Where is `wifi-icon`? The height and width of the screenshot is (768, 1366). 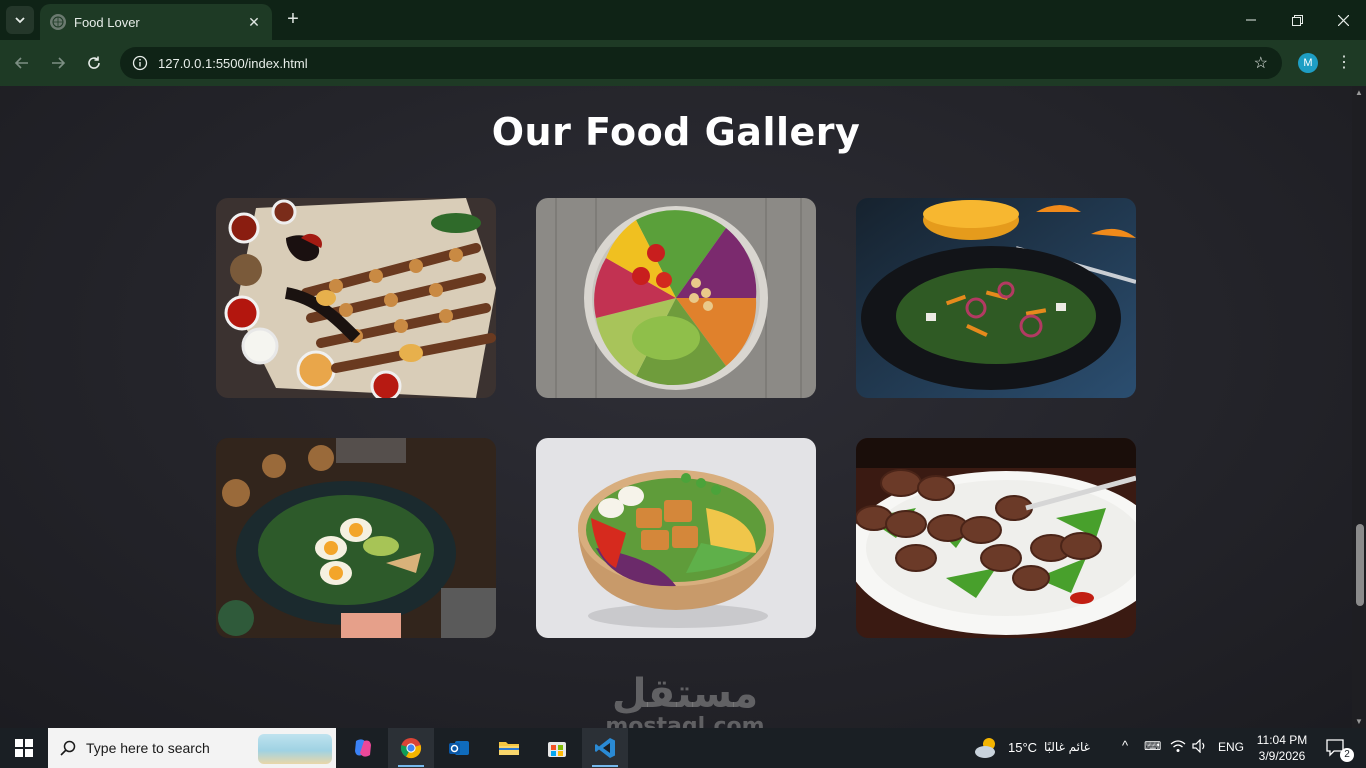
wifi-icon is located at coordinates (1178, 747).